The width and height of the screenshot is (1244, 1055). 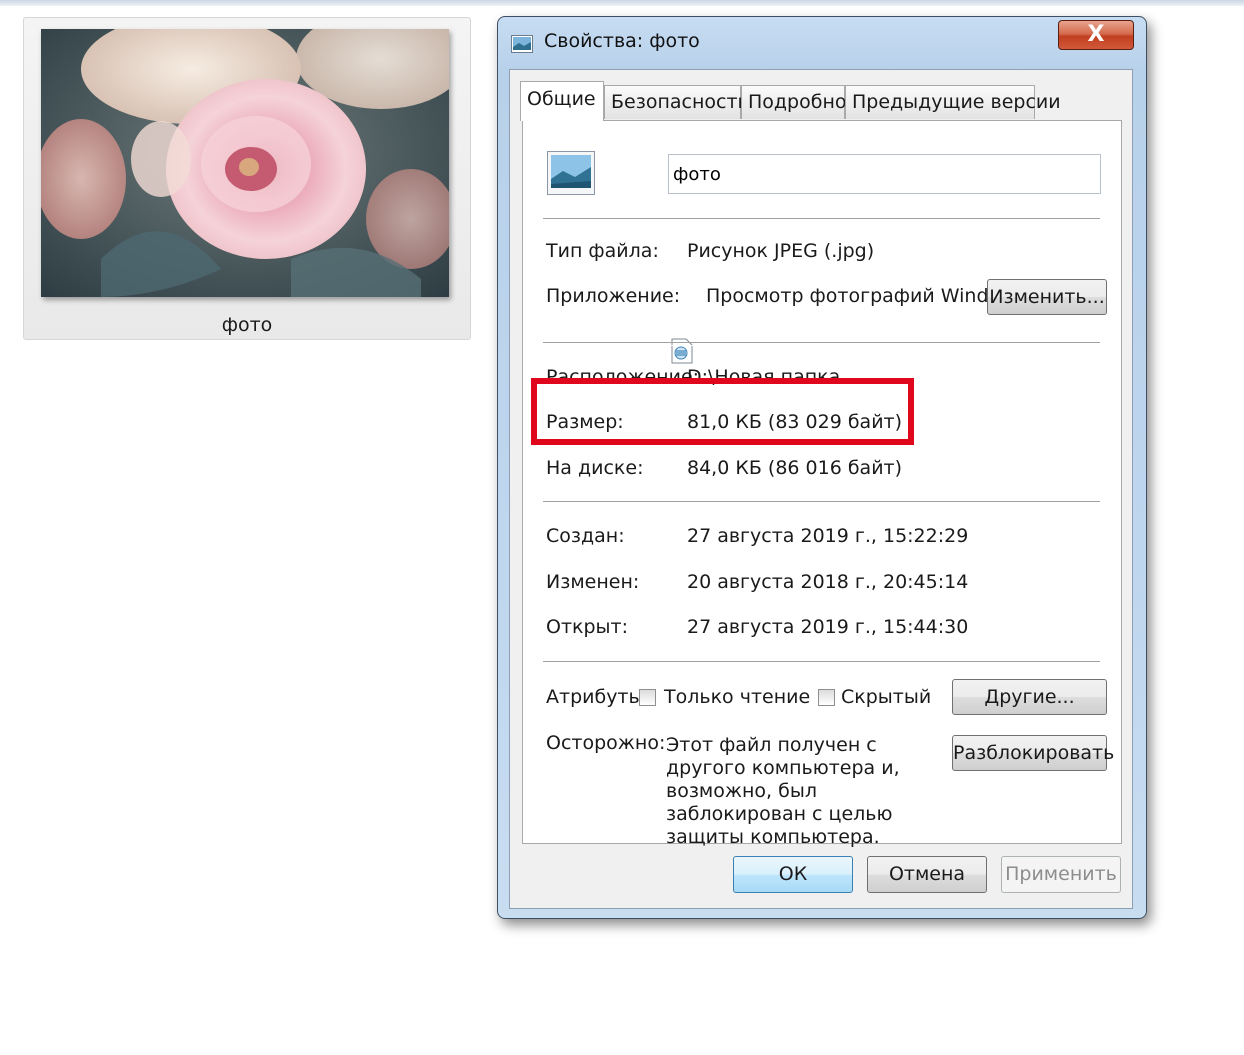 I want to click on hidden-checkbox-label: Скрытый, so click(x=886, y=697).